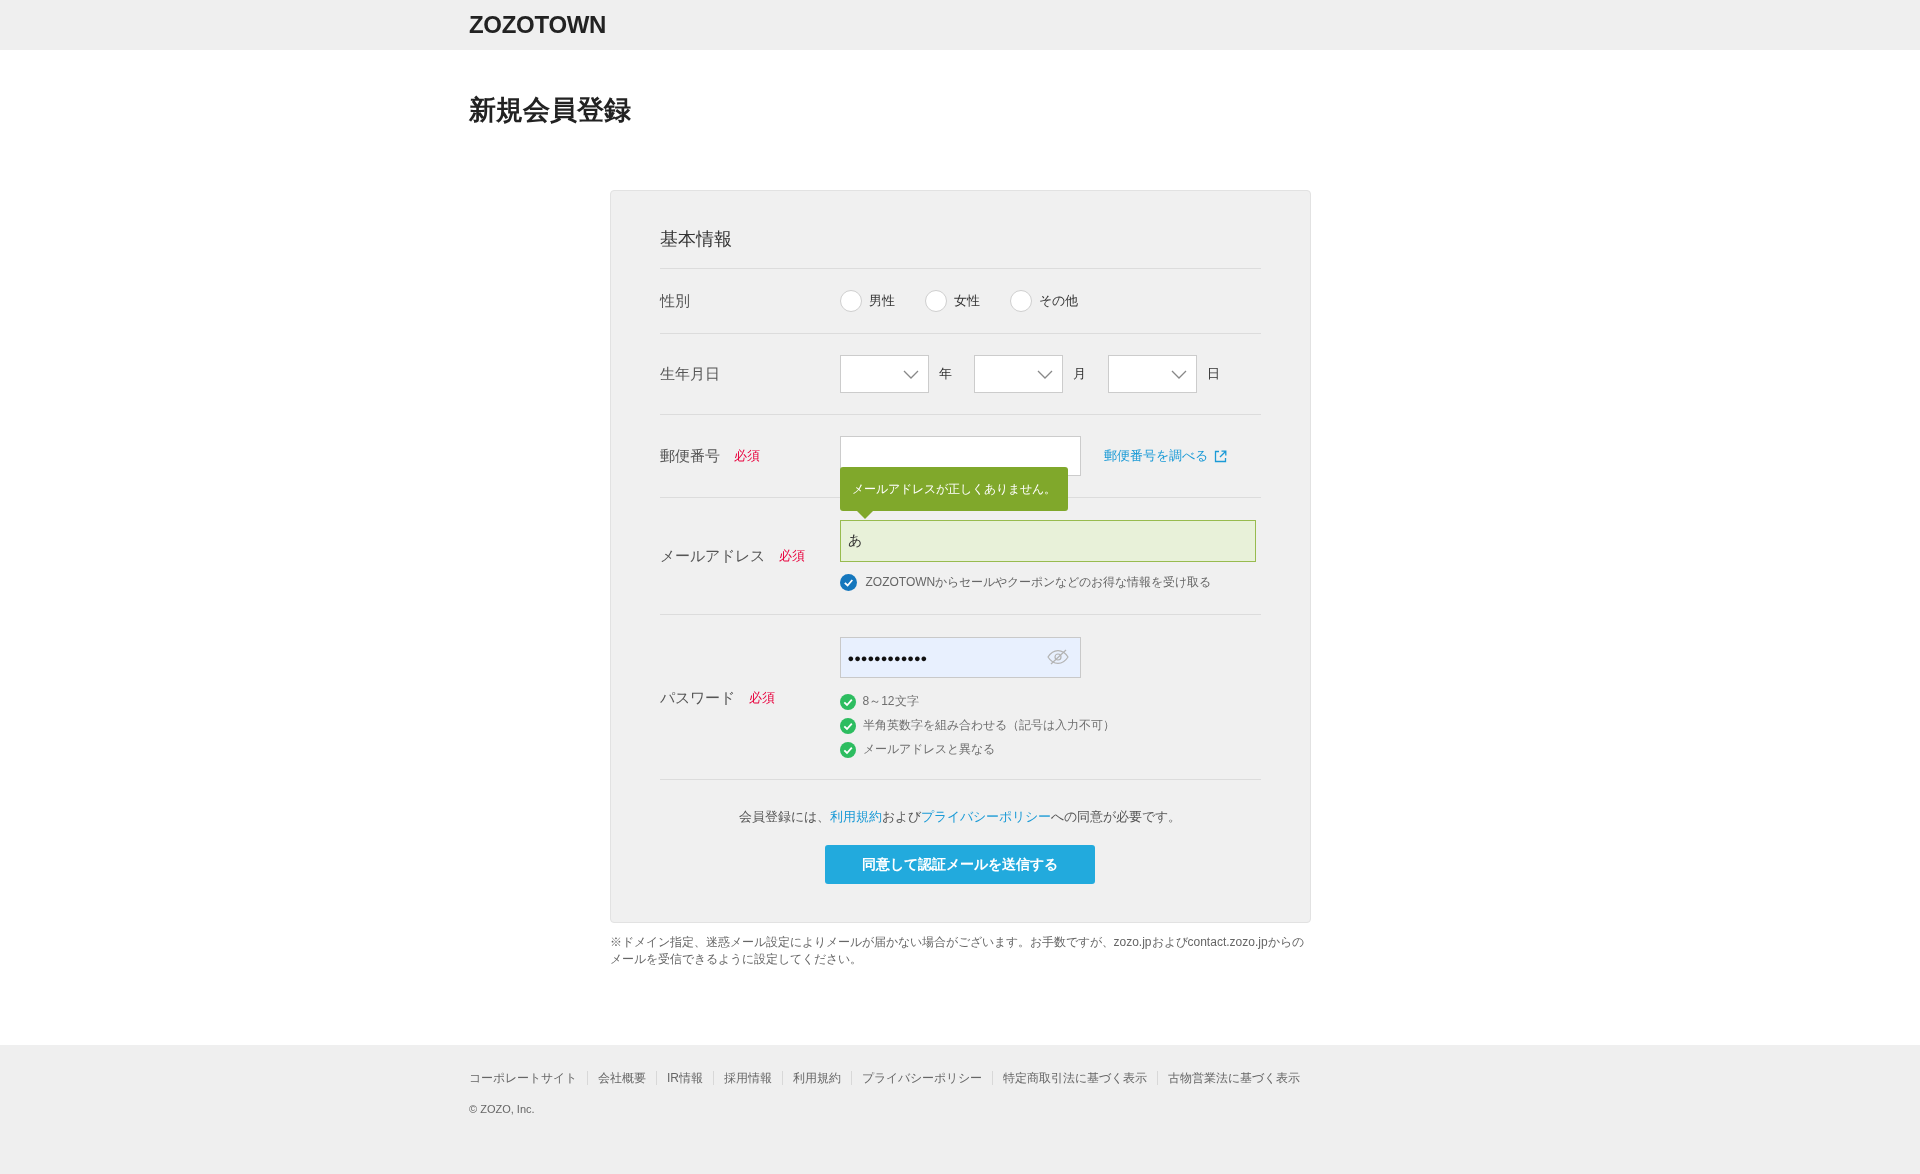  Describe the element at coordinates (685, 1078) in the screenshot. I see `footer-link: IR情報` at that location.